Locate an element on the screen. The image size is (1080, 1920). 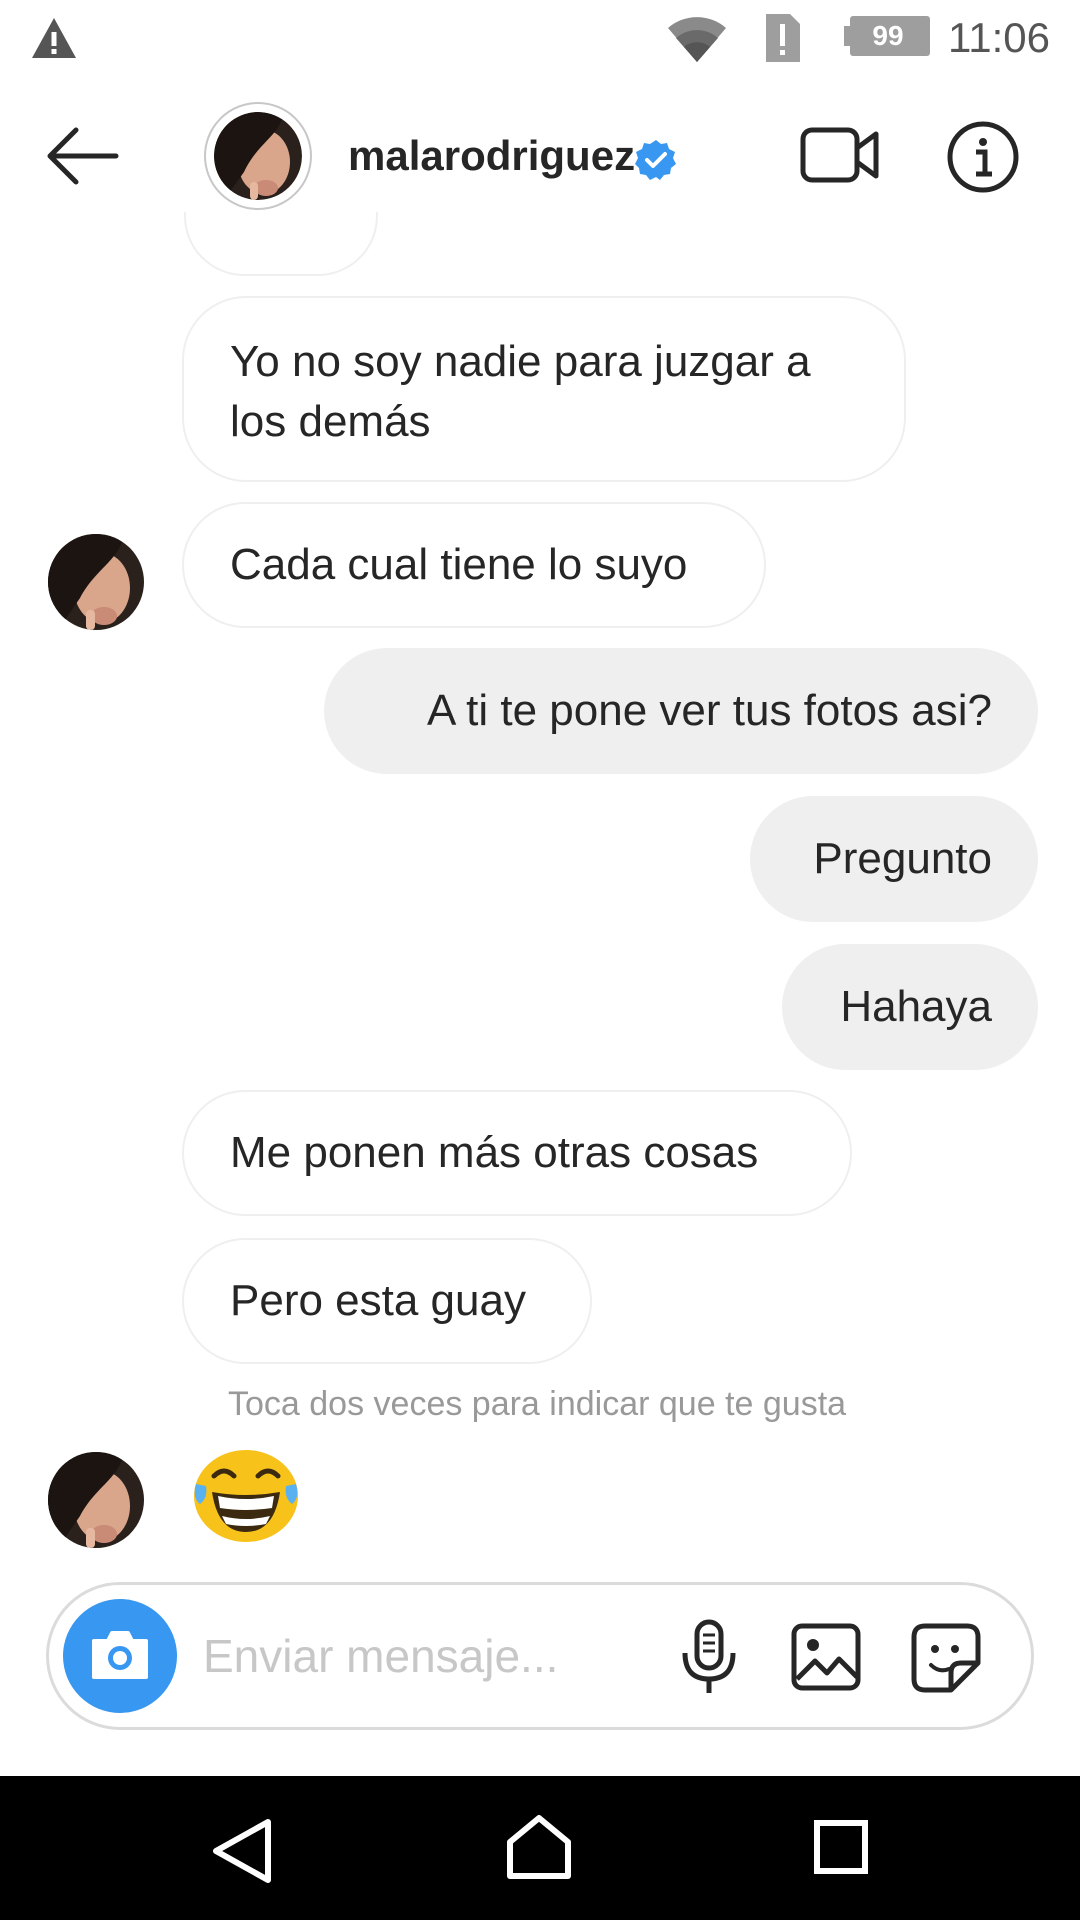
avatar is located at coordinates (258, 156).